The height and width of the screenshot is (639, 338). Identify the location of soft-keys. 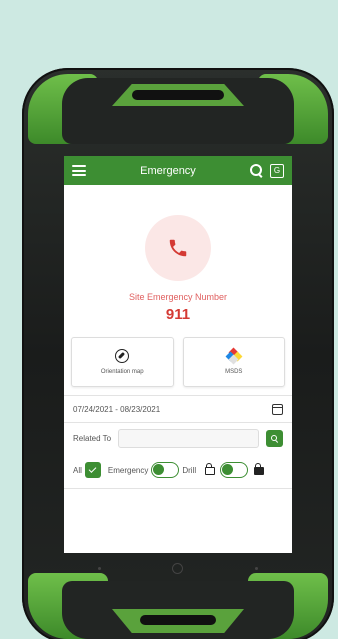
(178, 568).